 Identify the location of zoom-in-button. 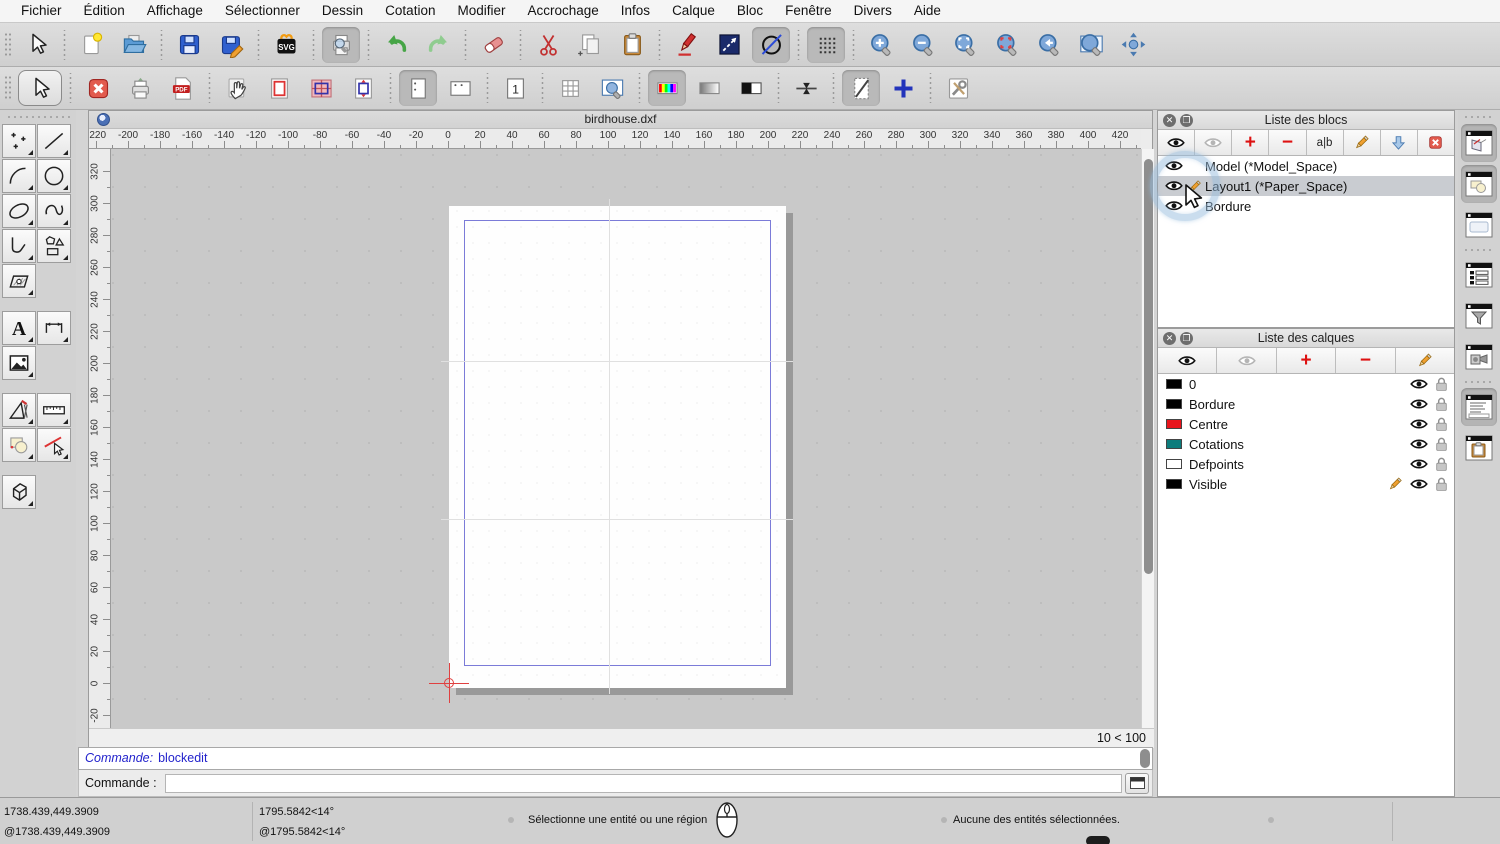
(881, 45).